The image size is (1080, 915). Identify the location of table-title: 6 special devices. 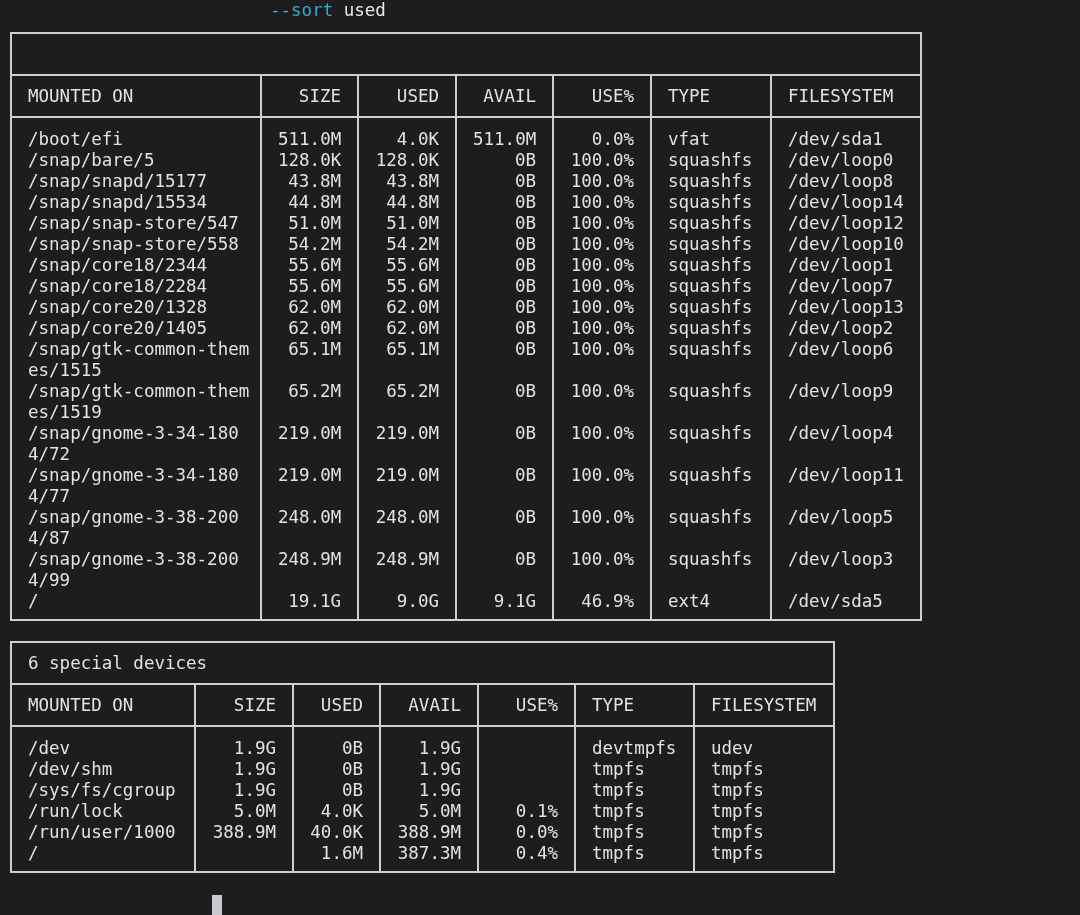
(118, 662).